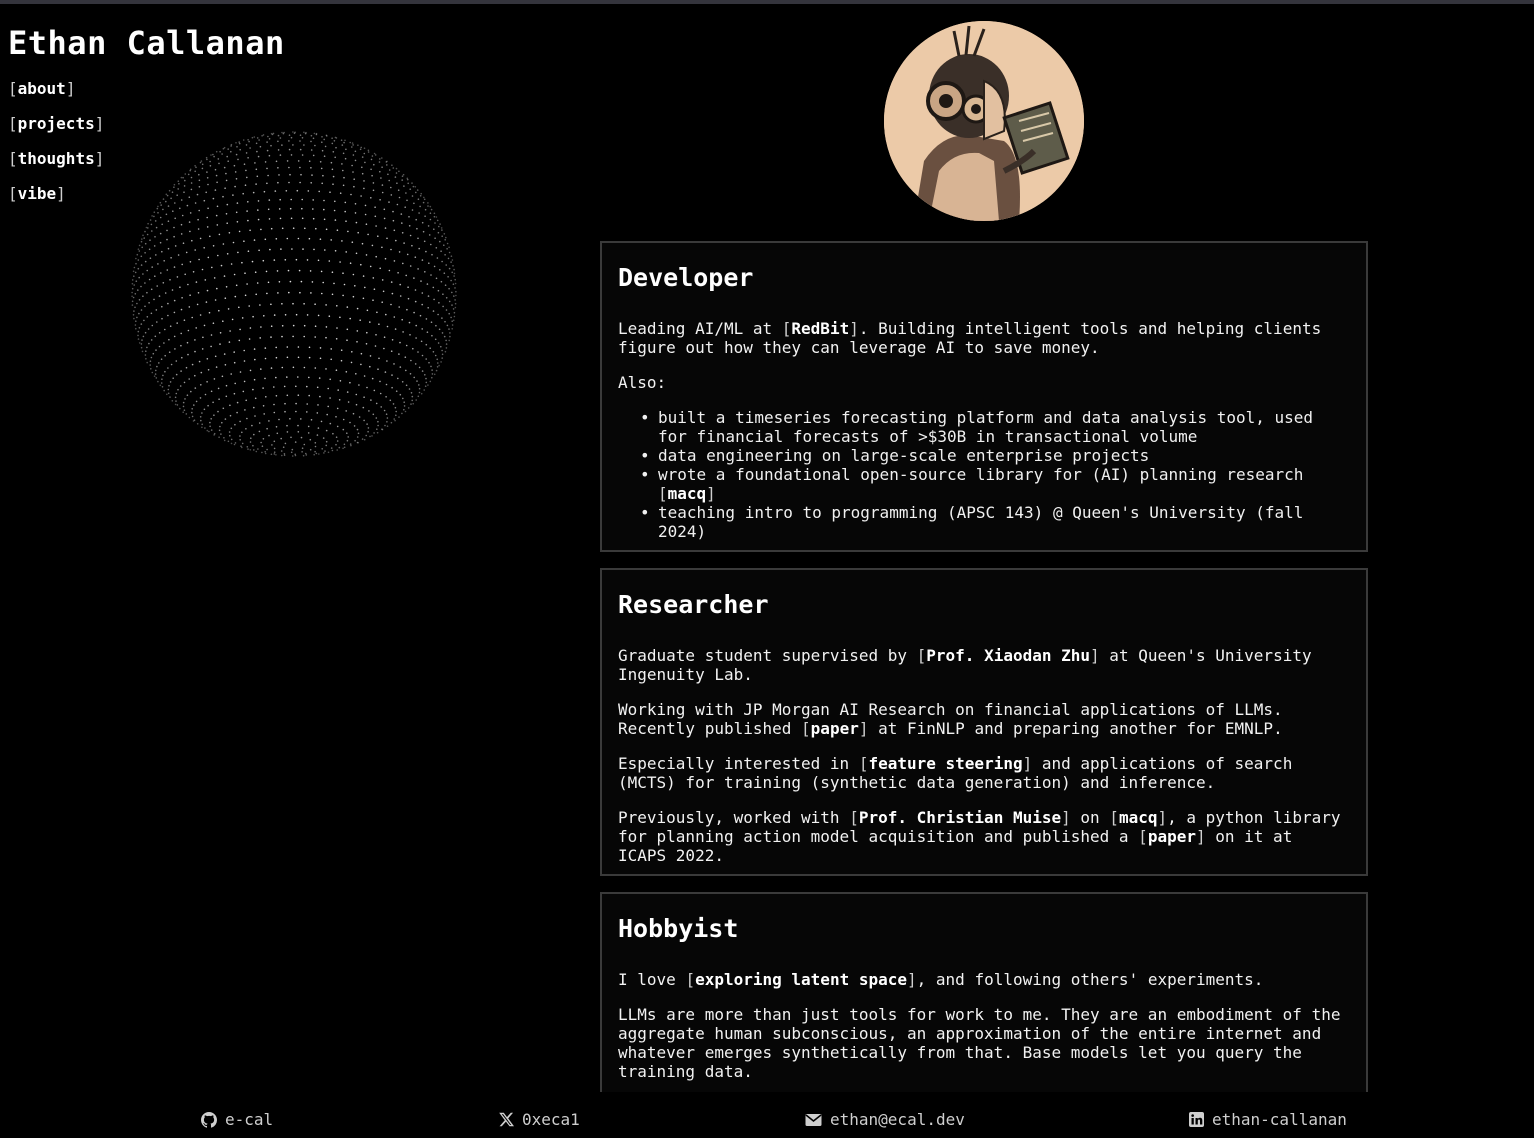 The width and height of the screenshot is (1534, 1138). Describe the element at coordinates (294, 294) in the screenshot. I see `dotted-sphere-visual` at that location.